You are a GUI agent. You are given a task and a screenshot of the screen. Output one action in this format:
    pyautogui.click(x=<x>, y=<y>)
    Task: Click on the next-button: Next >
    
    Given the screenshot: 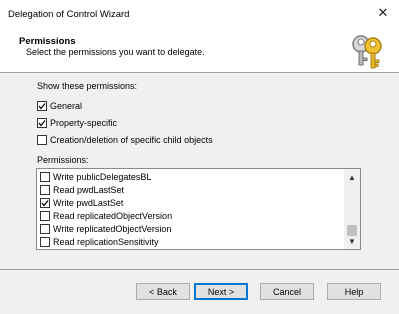 What is the action you would take?
    pyautogui.click(x=221, y=291)
    